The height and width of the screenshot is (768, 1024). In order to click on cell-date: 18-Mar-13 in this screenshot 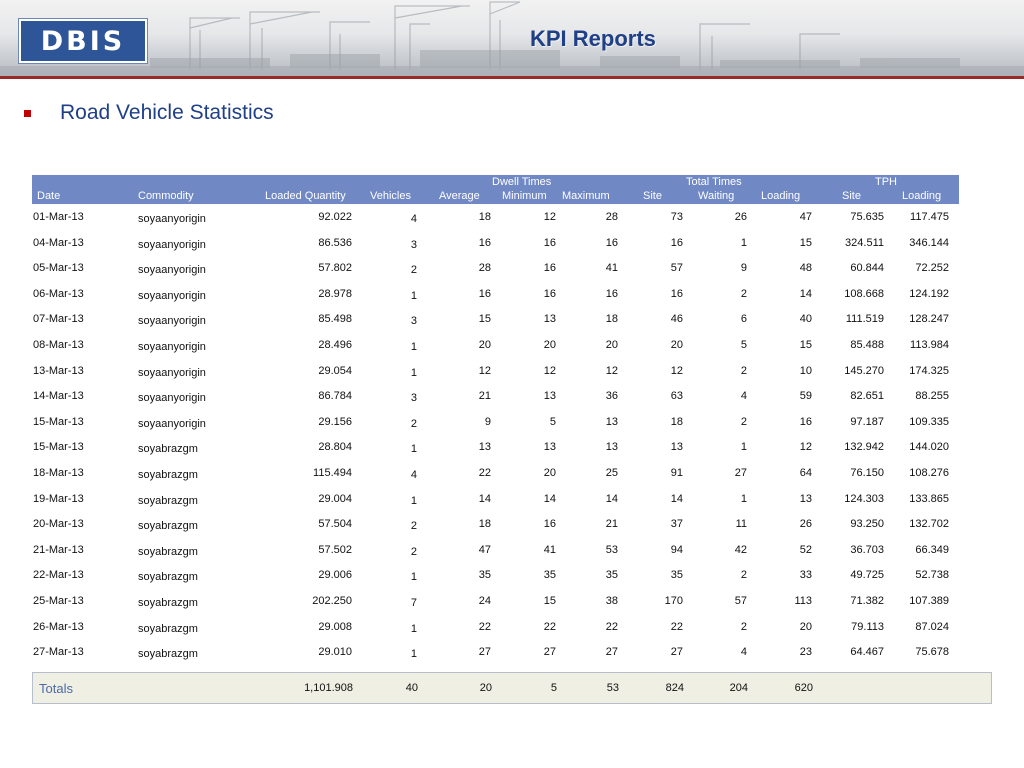, I will do `click(58, 473)`.